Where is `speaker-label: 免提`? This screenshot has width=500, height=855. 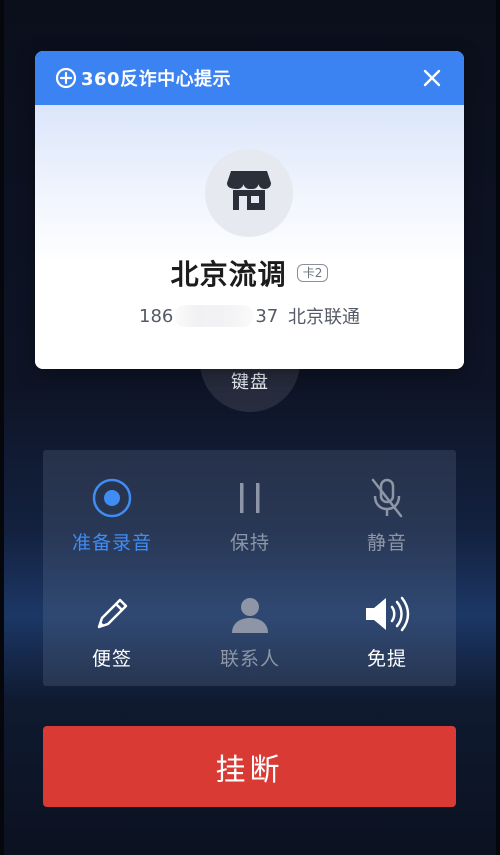 speaker-label: 免提 is located at coordinates (386, 659).